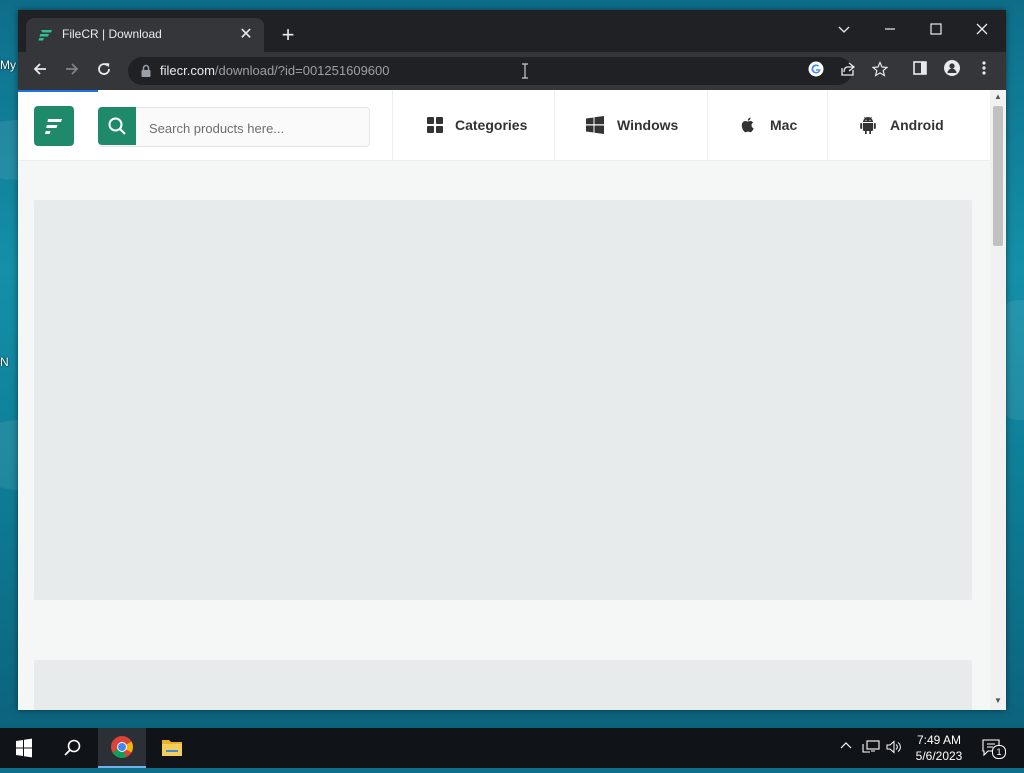 The image size is (1024, 773). What do you see at coordinates (491, 125) in the screenshot?
I see `nav-label: Categories` at bounding box center [491, 125].